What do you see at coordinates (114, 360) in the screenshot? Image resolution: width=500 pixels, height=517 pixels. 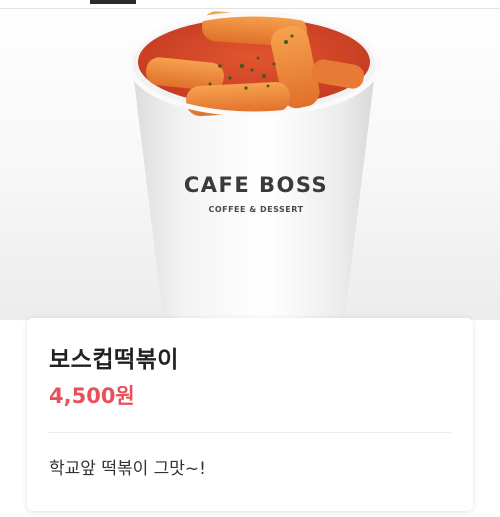 I see `product-name: 보스컵떡볶이` at bounding box center [114, 360].